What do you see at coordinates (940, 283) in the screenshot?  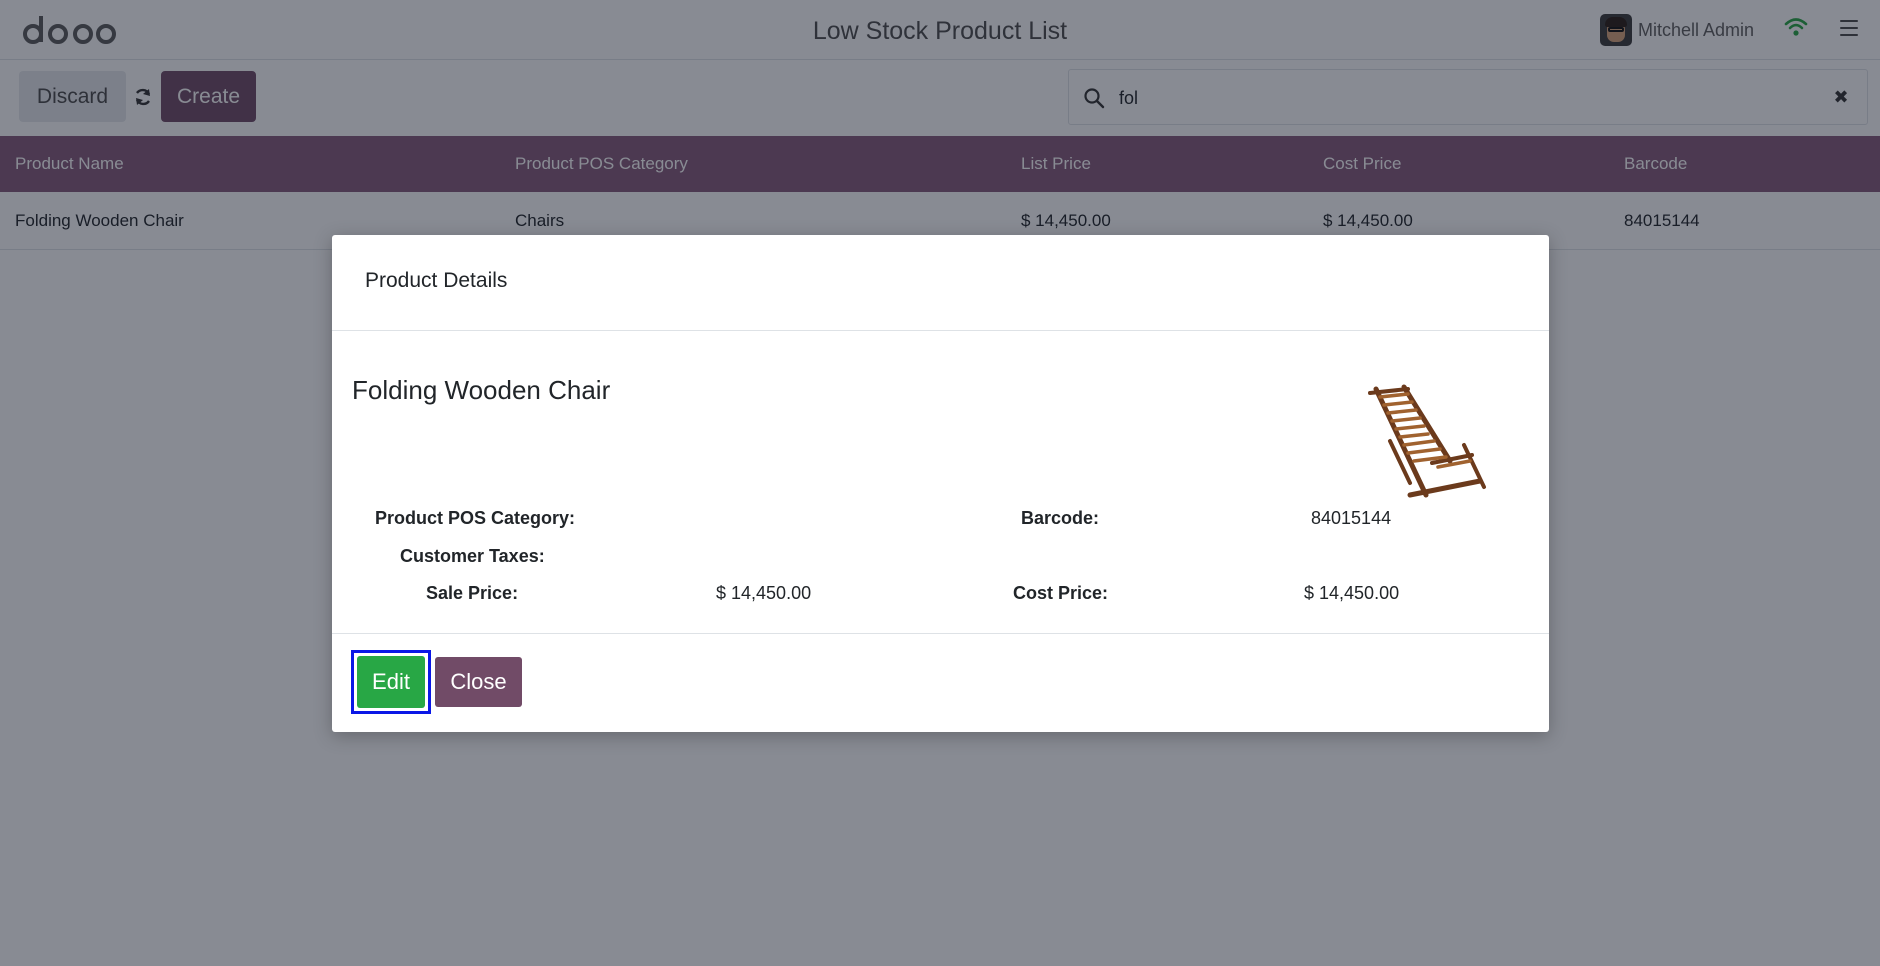 I see `modal-header: Product Details` at bounding box center [940, 283].